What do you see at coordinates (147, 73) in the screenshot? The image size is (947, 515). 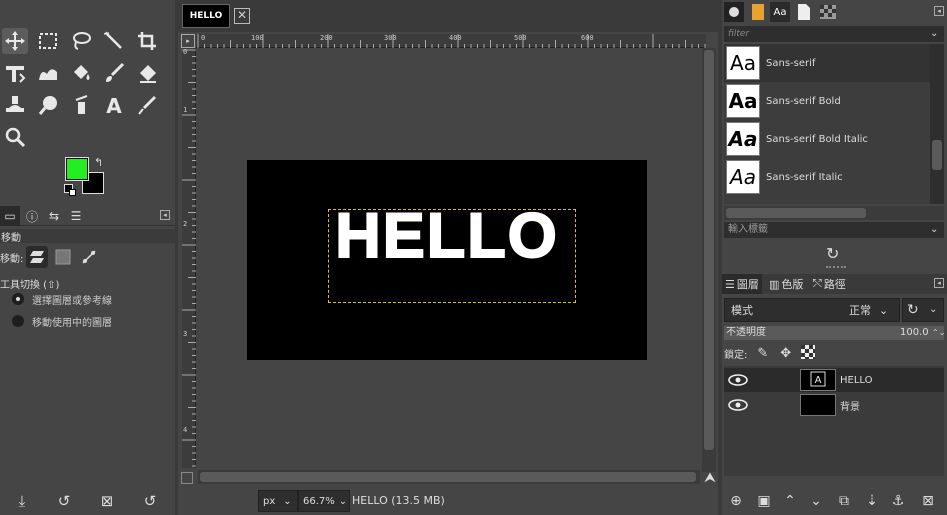 I see `eraser-icon` at bounding box center [147, 73].